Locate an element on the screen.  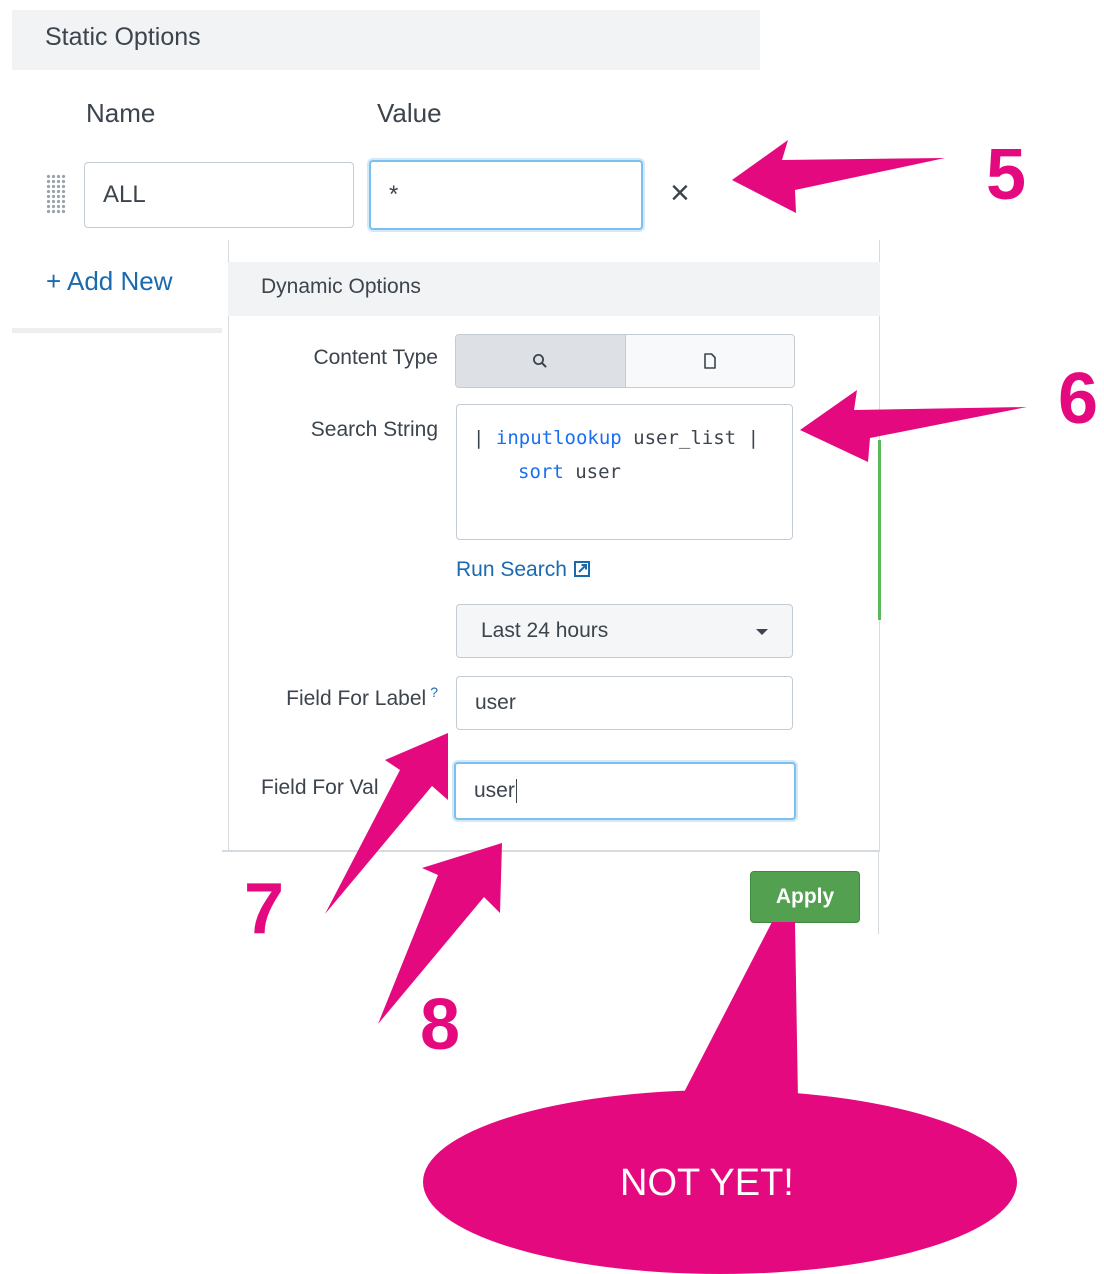
callout-number-7: 7 is located at coordinates (264, 909).